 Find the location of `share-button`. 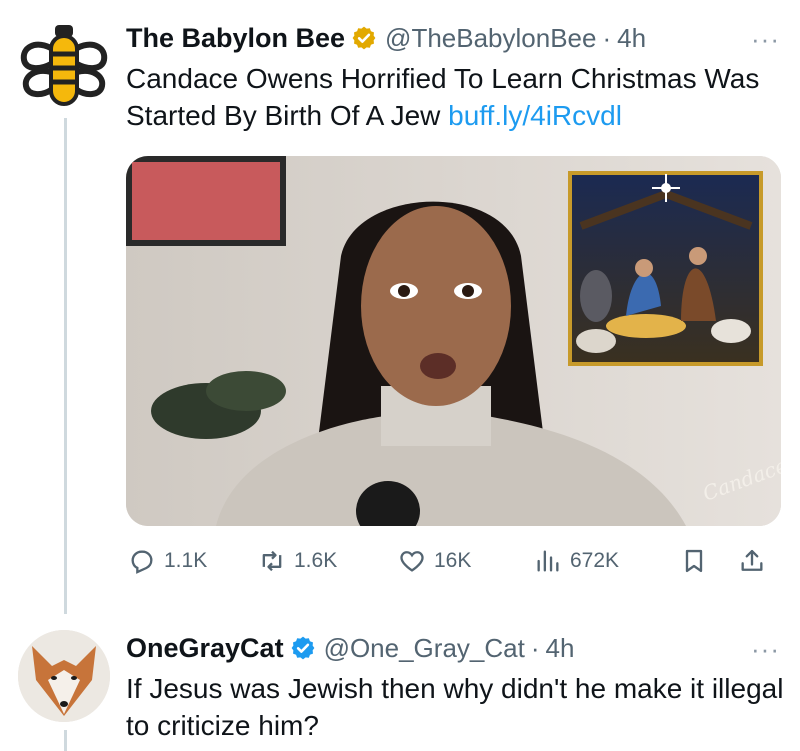

share-button is located at coordinates (752, 561).